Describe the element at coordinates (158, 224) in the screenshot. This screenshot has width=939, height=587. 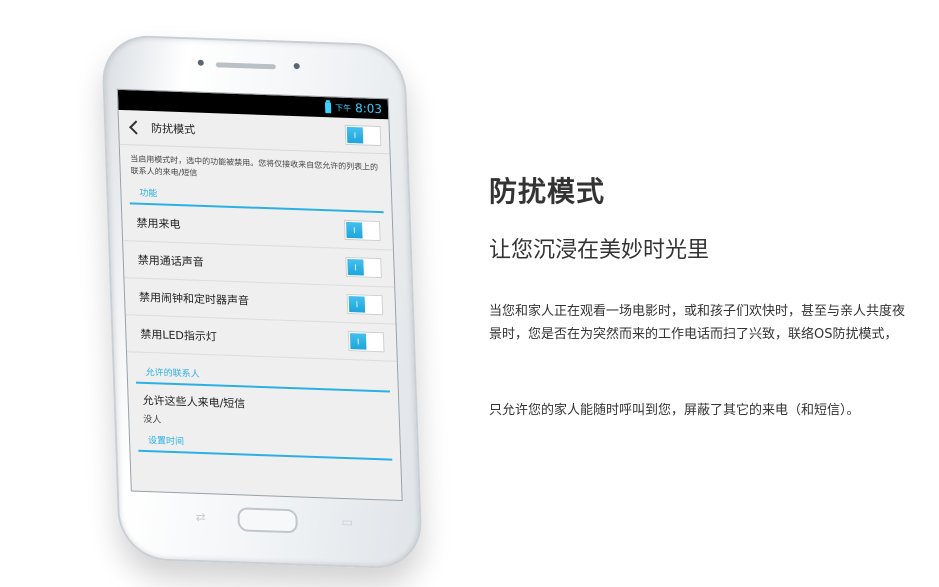
I see `feature-label: 禁用来电` at that location.